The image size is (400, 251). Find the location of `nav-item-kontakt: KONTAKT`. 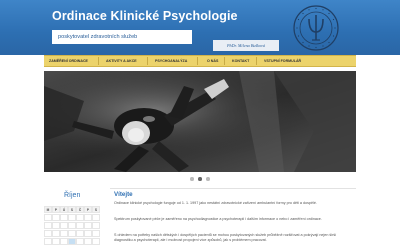

nav-item-kontakt: KONTAKT is located at coordinates (240, 61).